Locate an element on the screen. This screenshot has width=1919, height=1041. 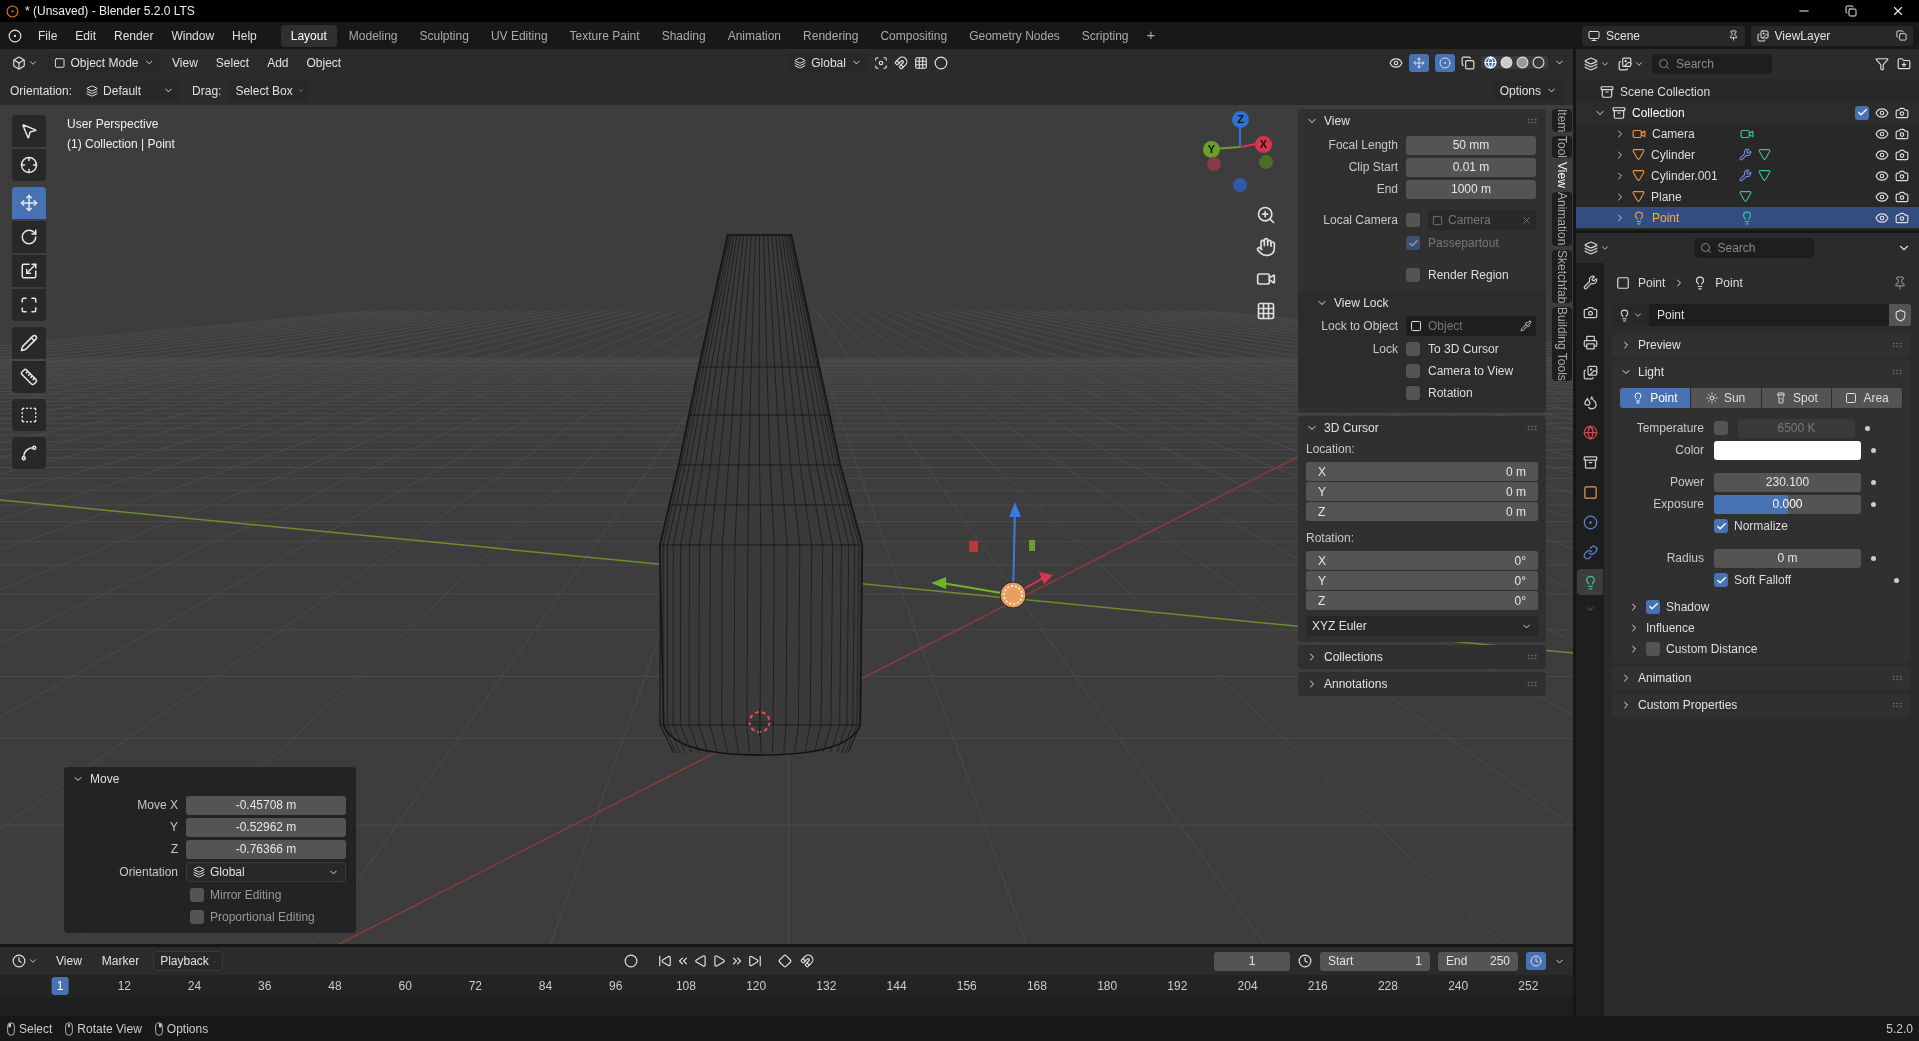
subpanel-title: Custom Distance is located at coordinates (1712, 648).